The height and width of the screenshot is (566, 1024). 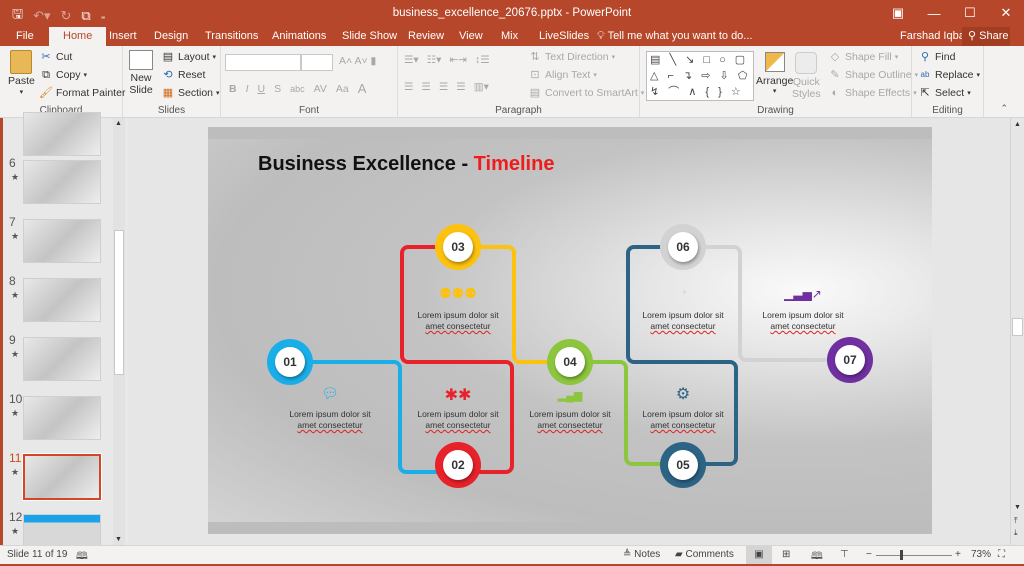 I want to click on next-slide-icon: ⤓, so click(x=1016, y=533).